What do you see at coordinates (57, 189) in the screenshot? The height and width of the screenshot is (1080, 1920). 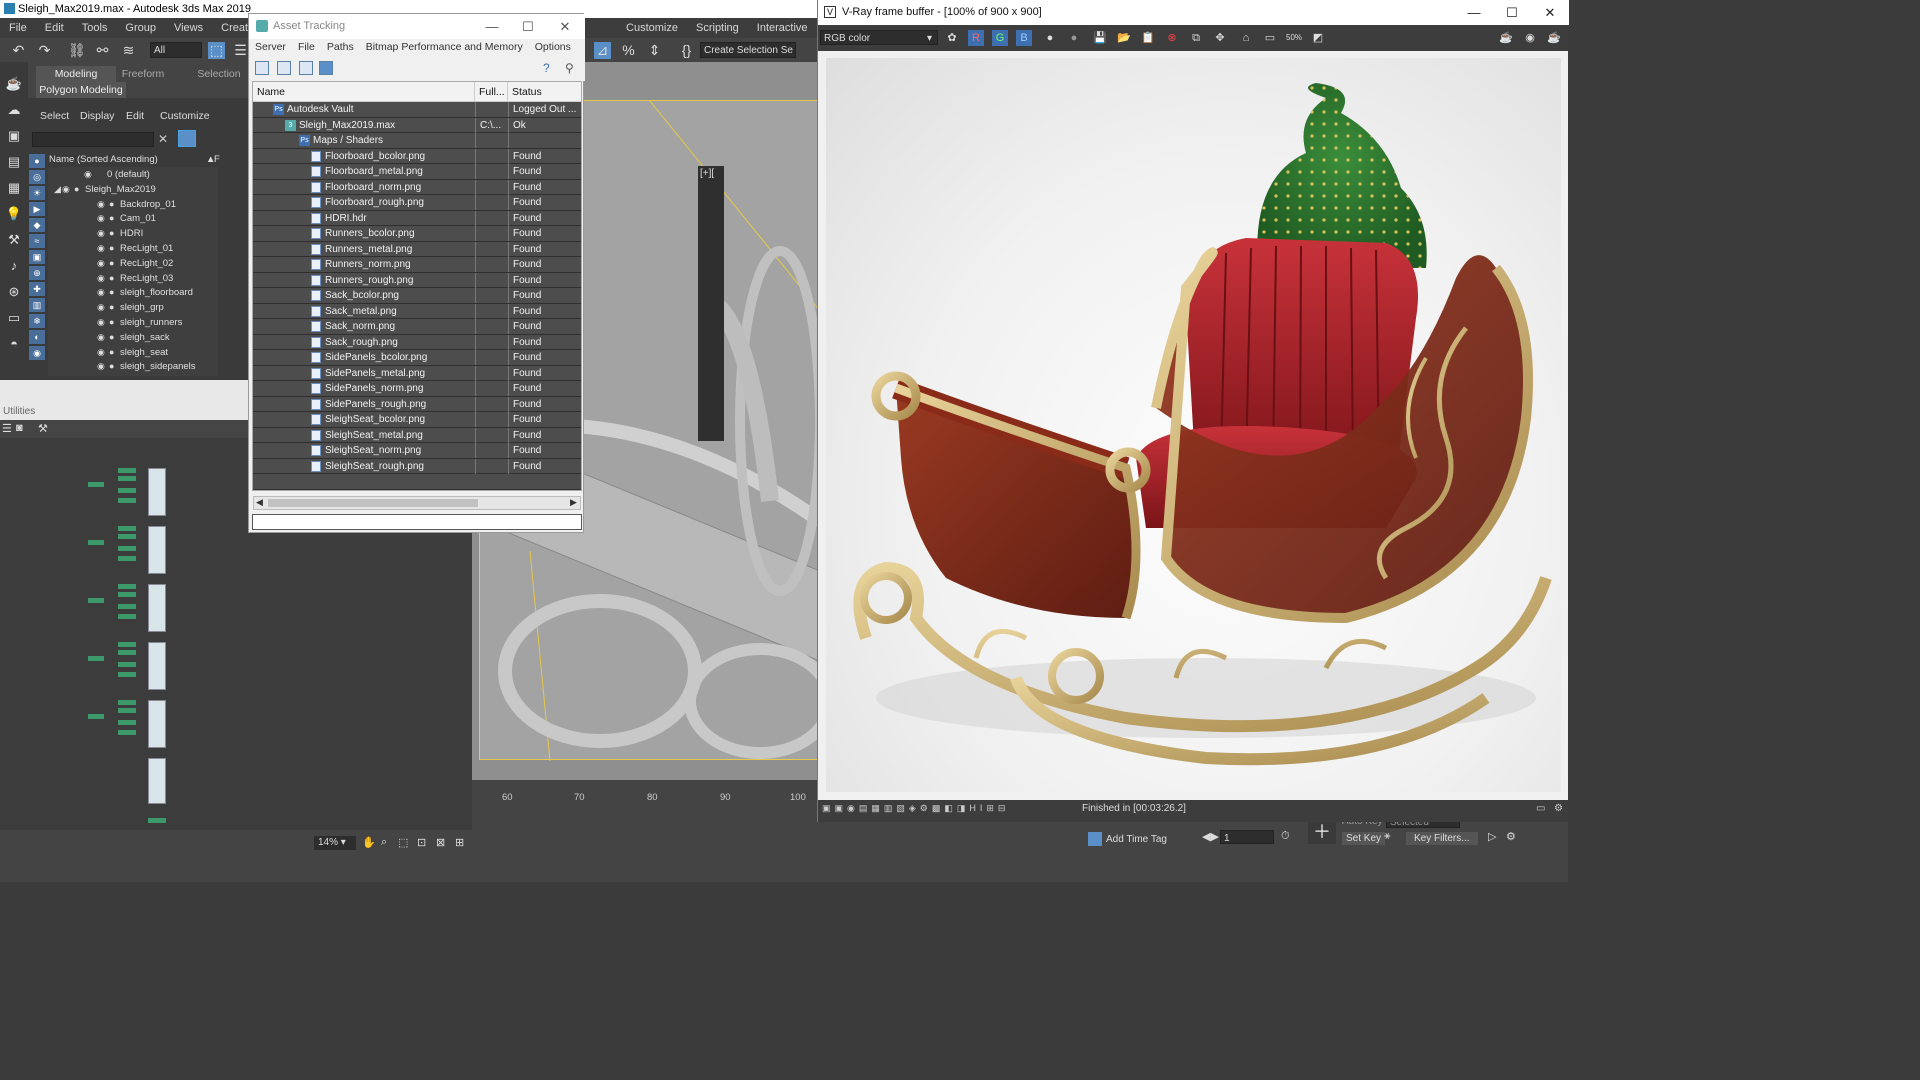 I see `expand-arrow-icon: ◢` at bounding box center [57, 189].